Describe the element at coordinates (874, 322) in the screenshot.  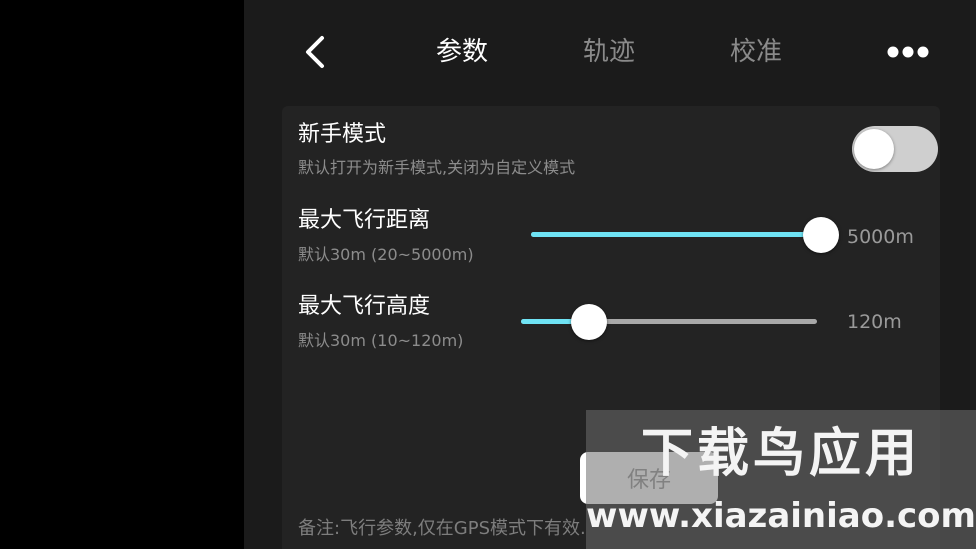
I see `max-altitude-value: 120m` at that location.